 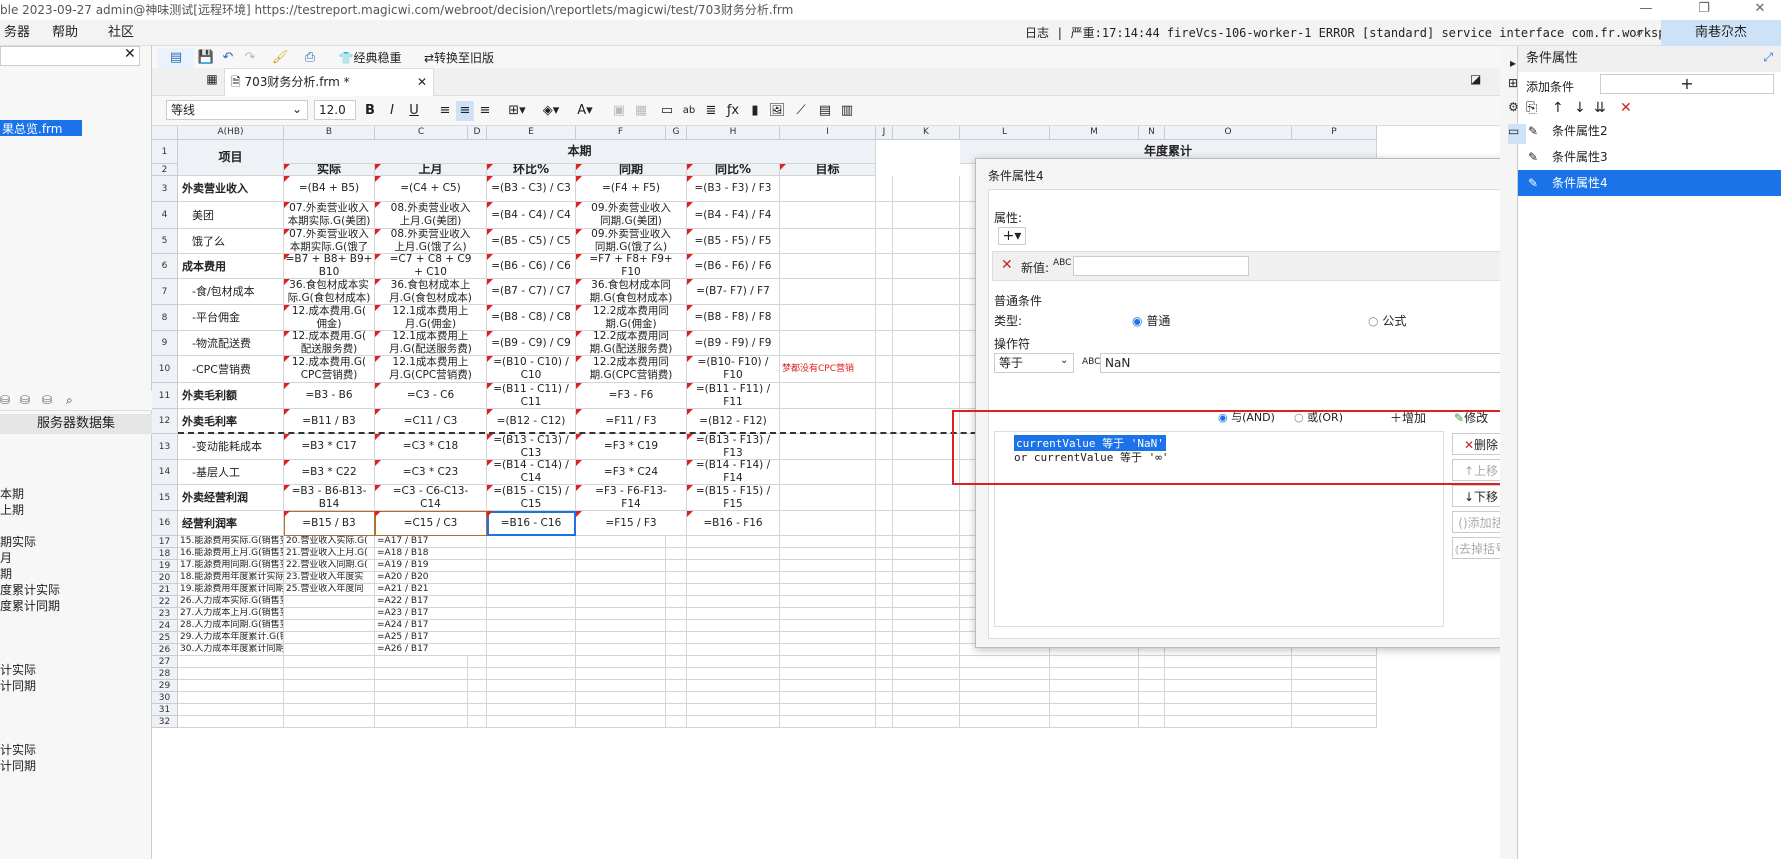 What do you see at coordinates (41, 128) in the screenshot?
I see `selected-file: 果总览.frm` at bounding box center [41, 128].